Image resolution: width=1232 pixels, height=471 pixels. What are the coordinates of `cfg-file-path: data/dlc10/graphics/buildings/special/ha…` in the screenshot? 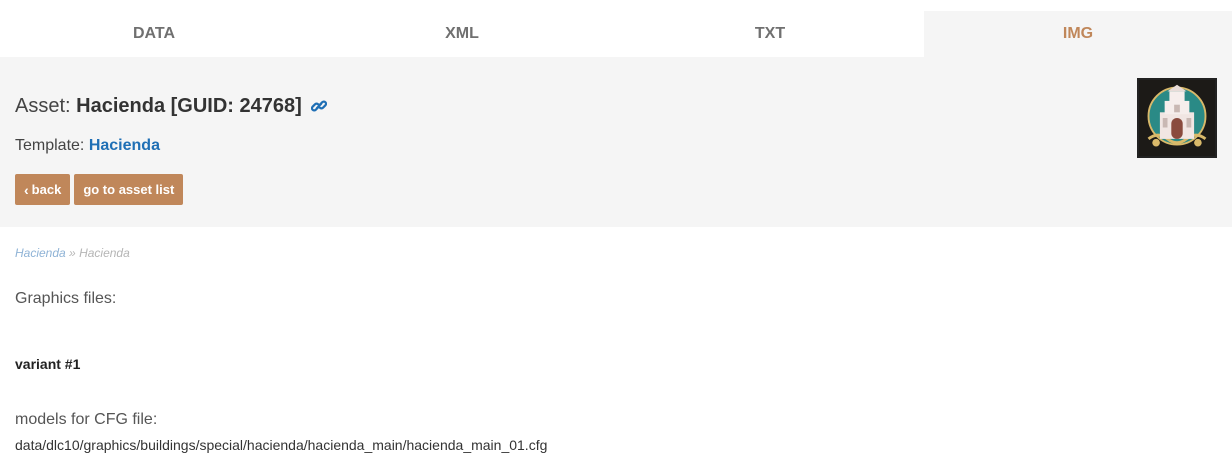 It's located at (281, 445).